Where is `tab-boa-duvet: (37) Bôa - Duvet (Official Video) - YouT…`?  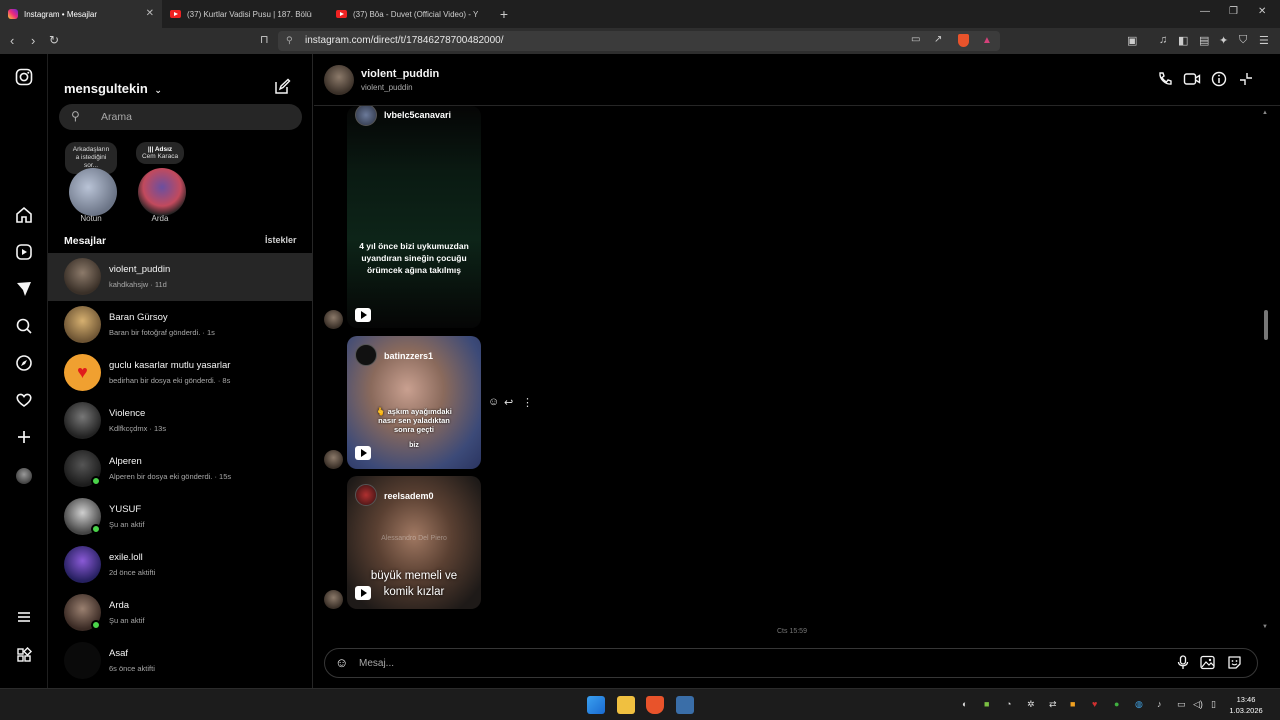
tab-boa-duvet: (37) Bôa - Duvet (Official Video) - YouT… is located at coordinates (411, 14).